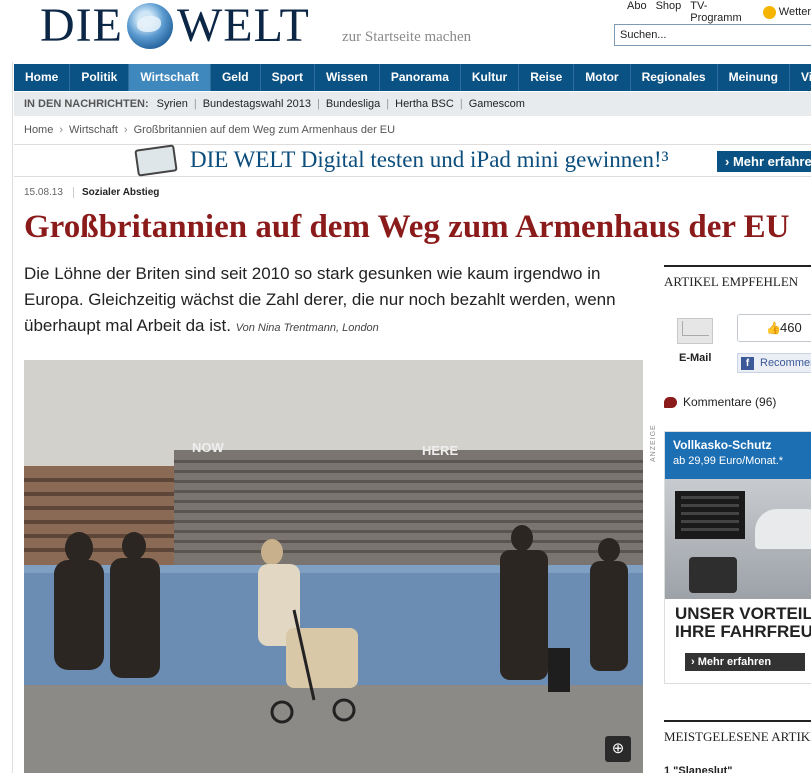  I want to click on ad-more-button: › Mehr erfahren, so click(745, 662).